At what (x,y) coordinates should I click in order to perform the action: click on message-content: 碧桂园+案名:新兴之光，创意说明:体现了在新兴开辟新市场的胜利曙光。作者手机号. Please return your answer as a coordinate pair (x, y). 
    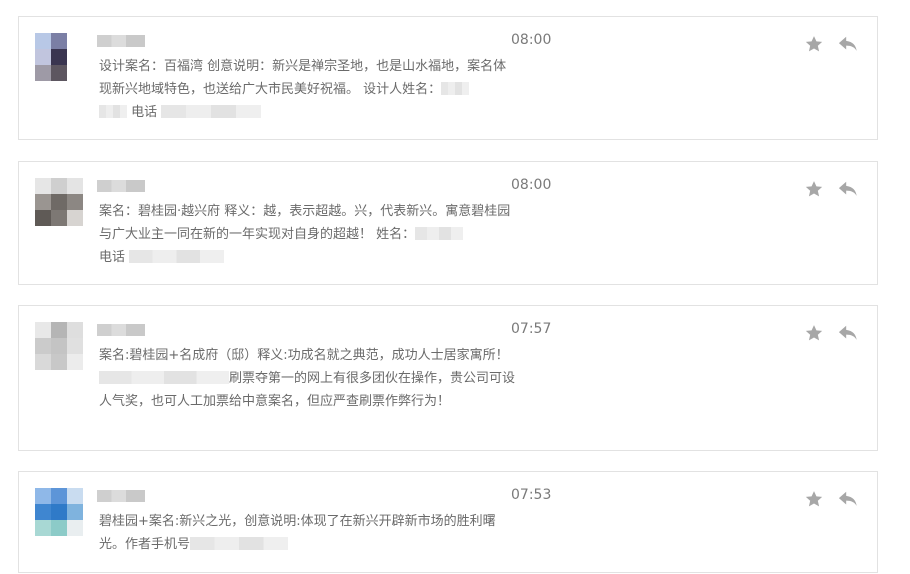
    Looking at the image, I should click on (309, 533).